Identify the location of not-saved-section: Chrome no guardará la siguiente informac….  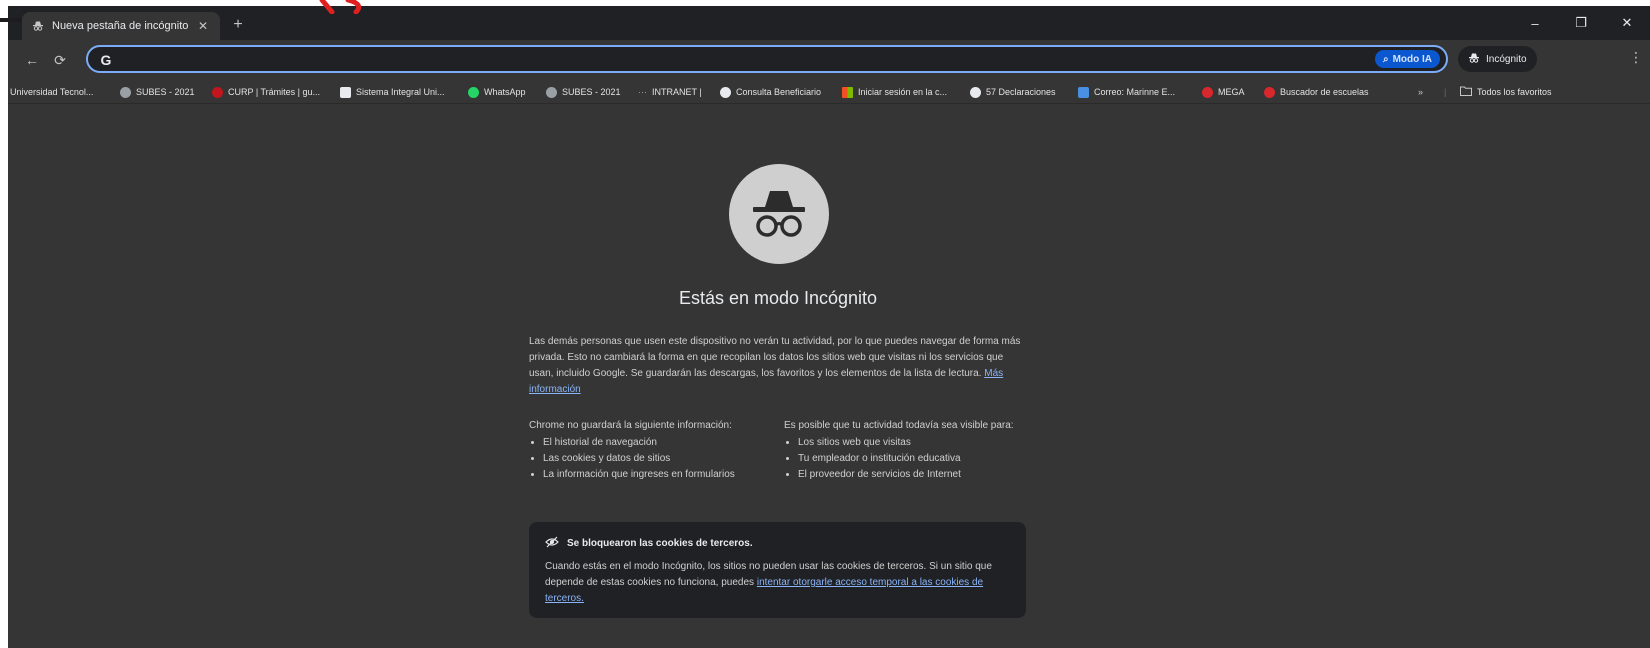
(651, 450).